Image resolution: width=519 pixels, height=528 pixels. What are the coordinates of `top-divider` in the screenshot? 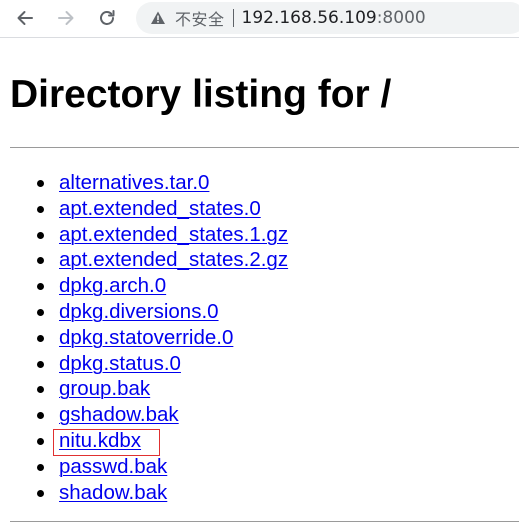 It's located at (264, 147).